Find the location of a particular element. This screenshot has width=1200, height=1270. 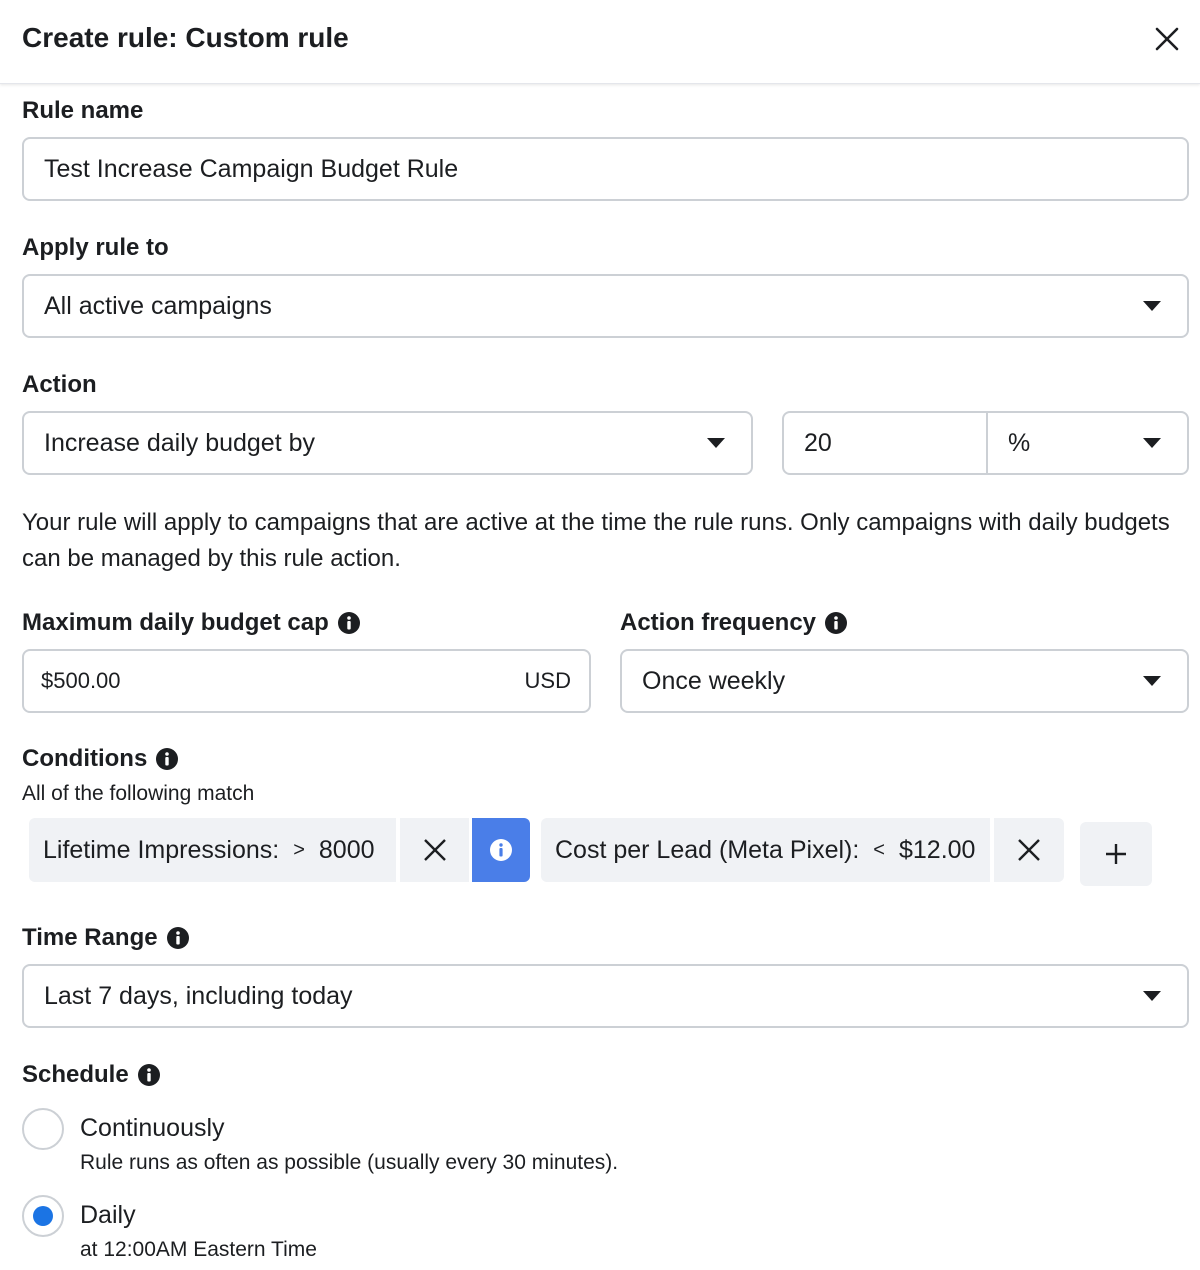

condition-operator: > is located at coordinates (299, 849).